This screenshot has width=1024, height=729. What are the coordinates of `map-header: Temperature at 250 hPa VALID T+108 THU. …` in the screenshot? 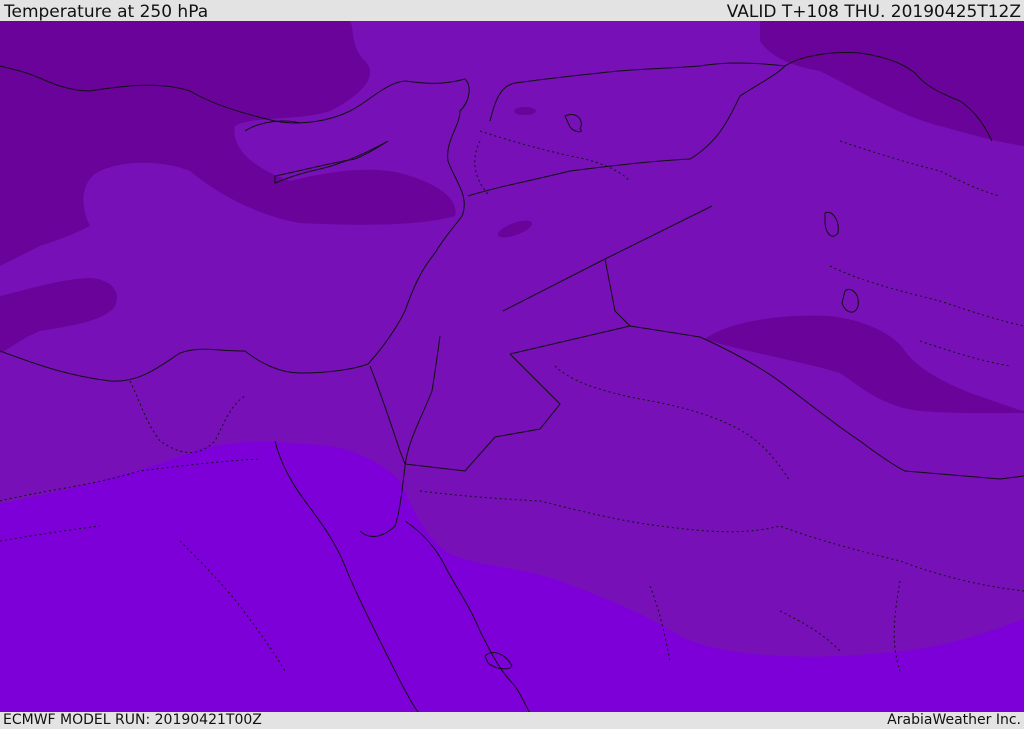 It's located at (512, 11).